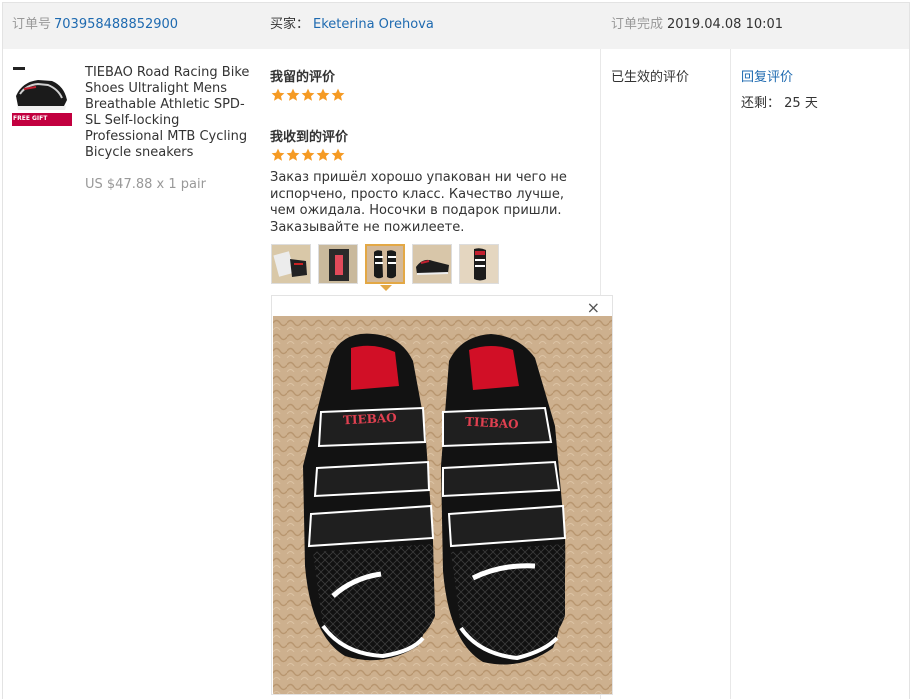 The image size is (912, 699). Describe the element at coordinates (42, 96) in the screenshot. I see `product-thumbnail: FREE GIFT` at that location.